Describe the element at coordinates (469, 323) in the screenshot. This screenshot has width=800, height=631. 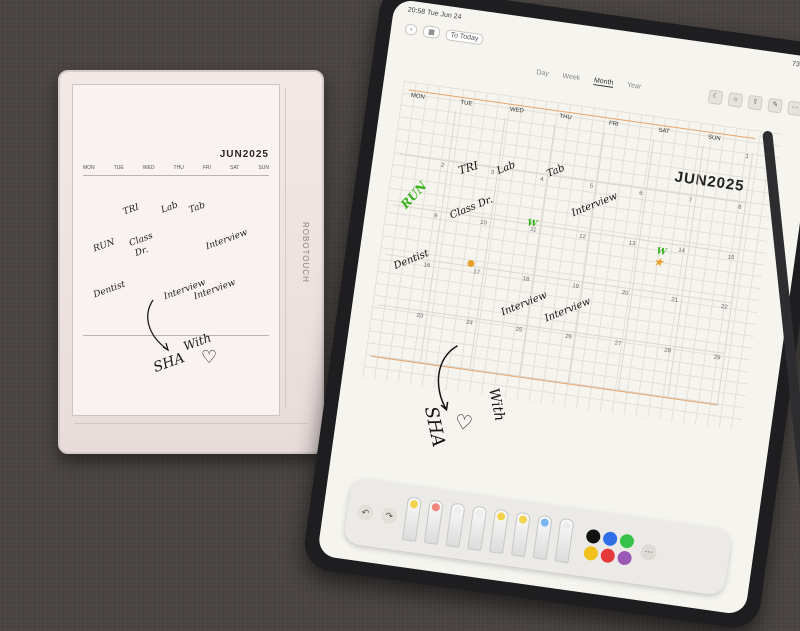
I see `day-number: 24` at that location.